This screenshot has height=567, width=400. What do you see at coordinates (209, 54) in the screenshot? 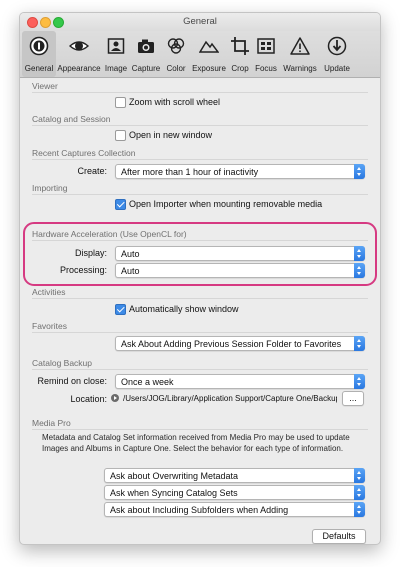
I see `tab-exposure: Exposure` at bounding box center [209, 54].